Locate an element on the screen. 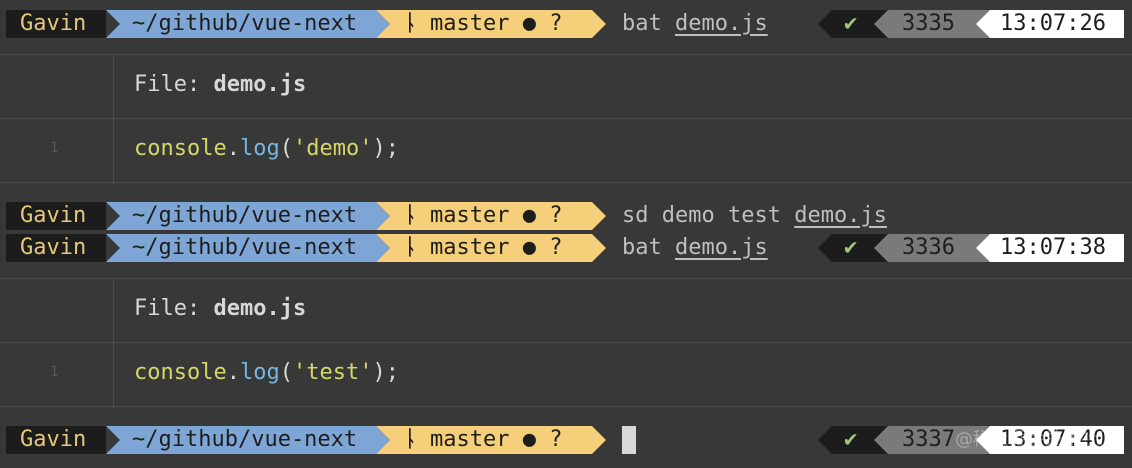  prompt-time: 13:07:26 is located at coordinates (1050, 24).